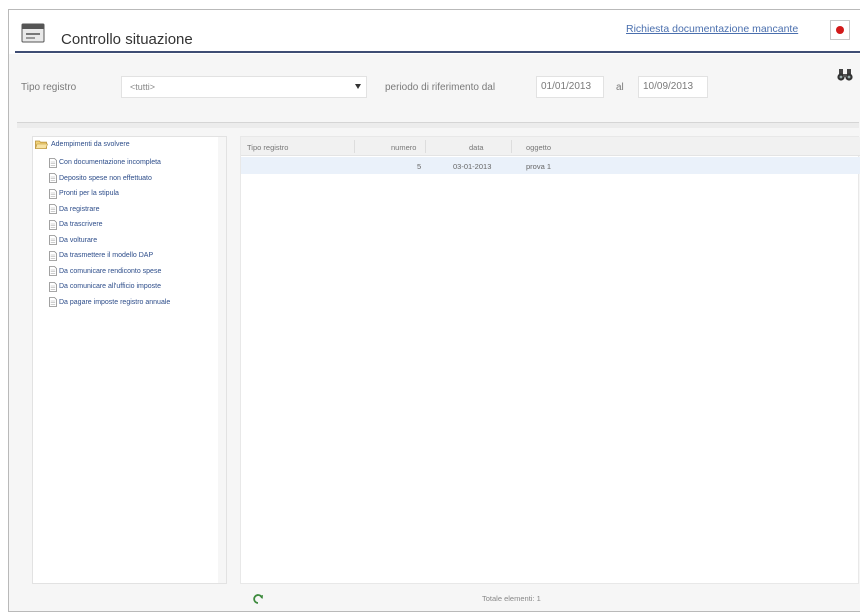 The height and width of the screenshot is (612, 860). I want to click on grid-header: Tipo registro numero data oggetto, so click(550, 146).